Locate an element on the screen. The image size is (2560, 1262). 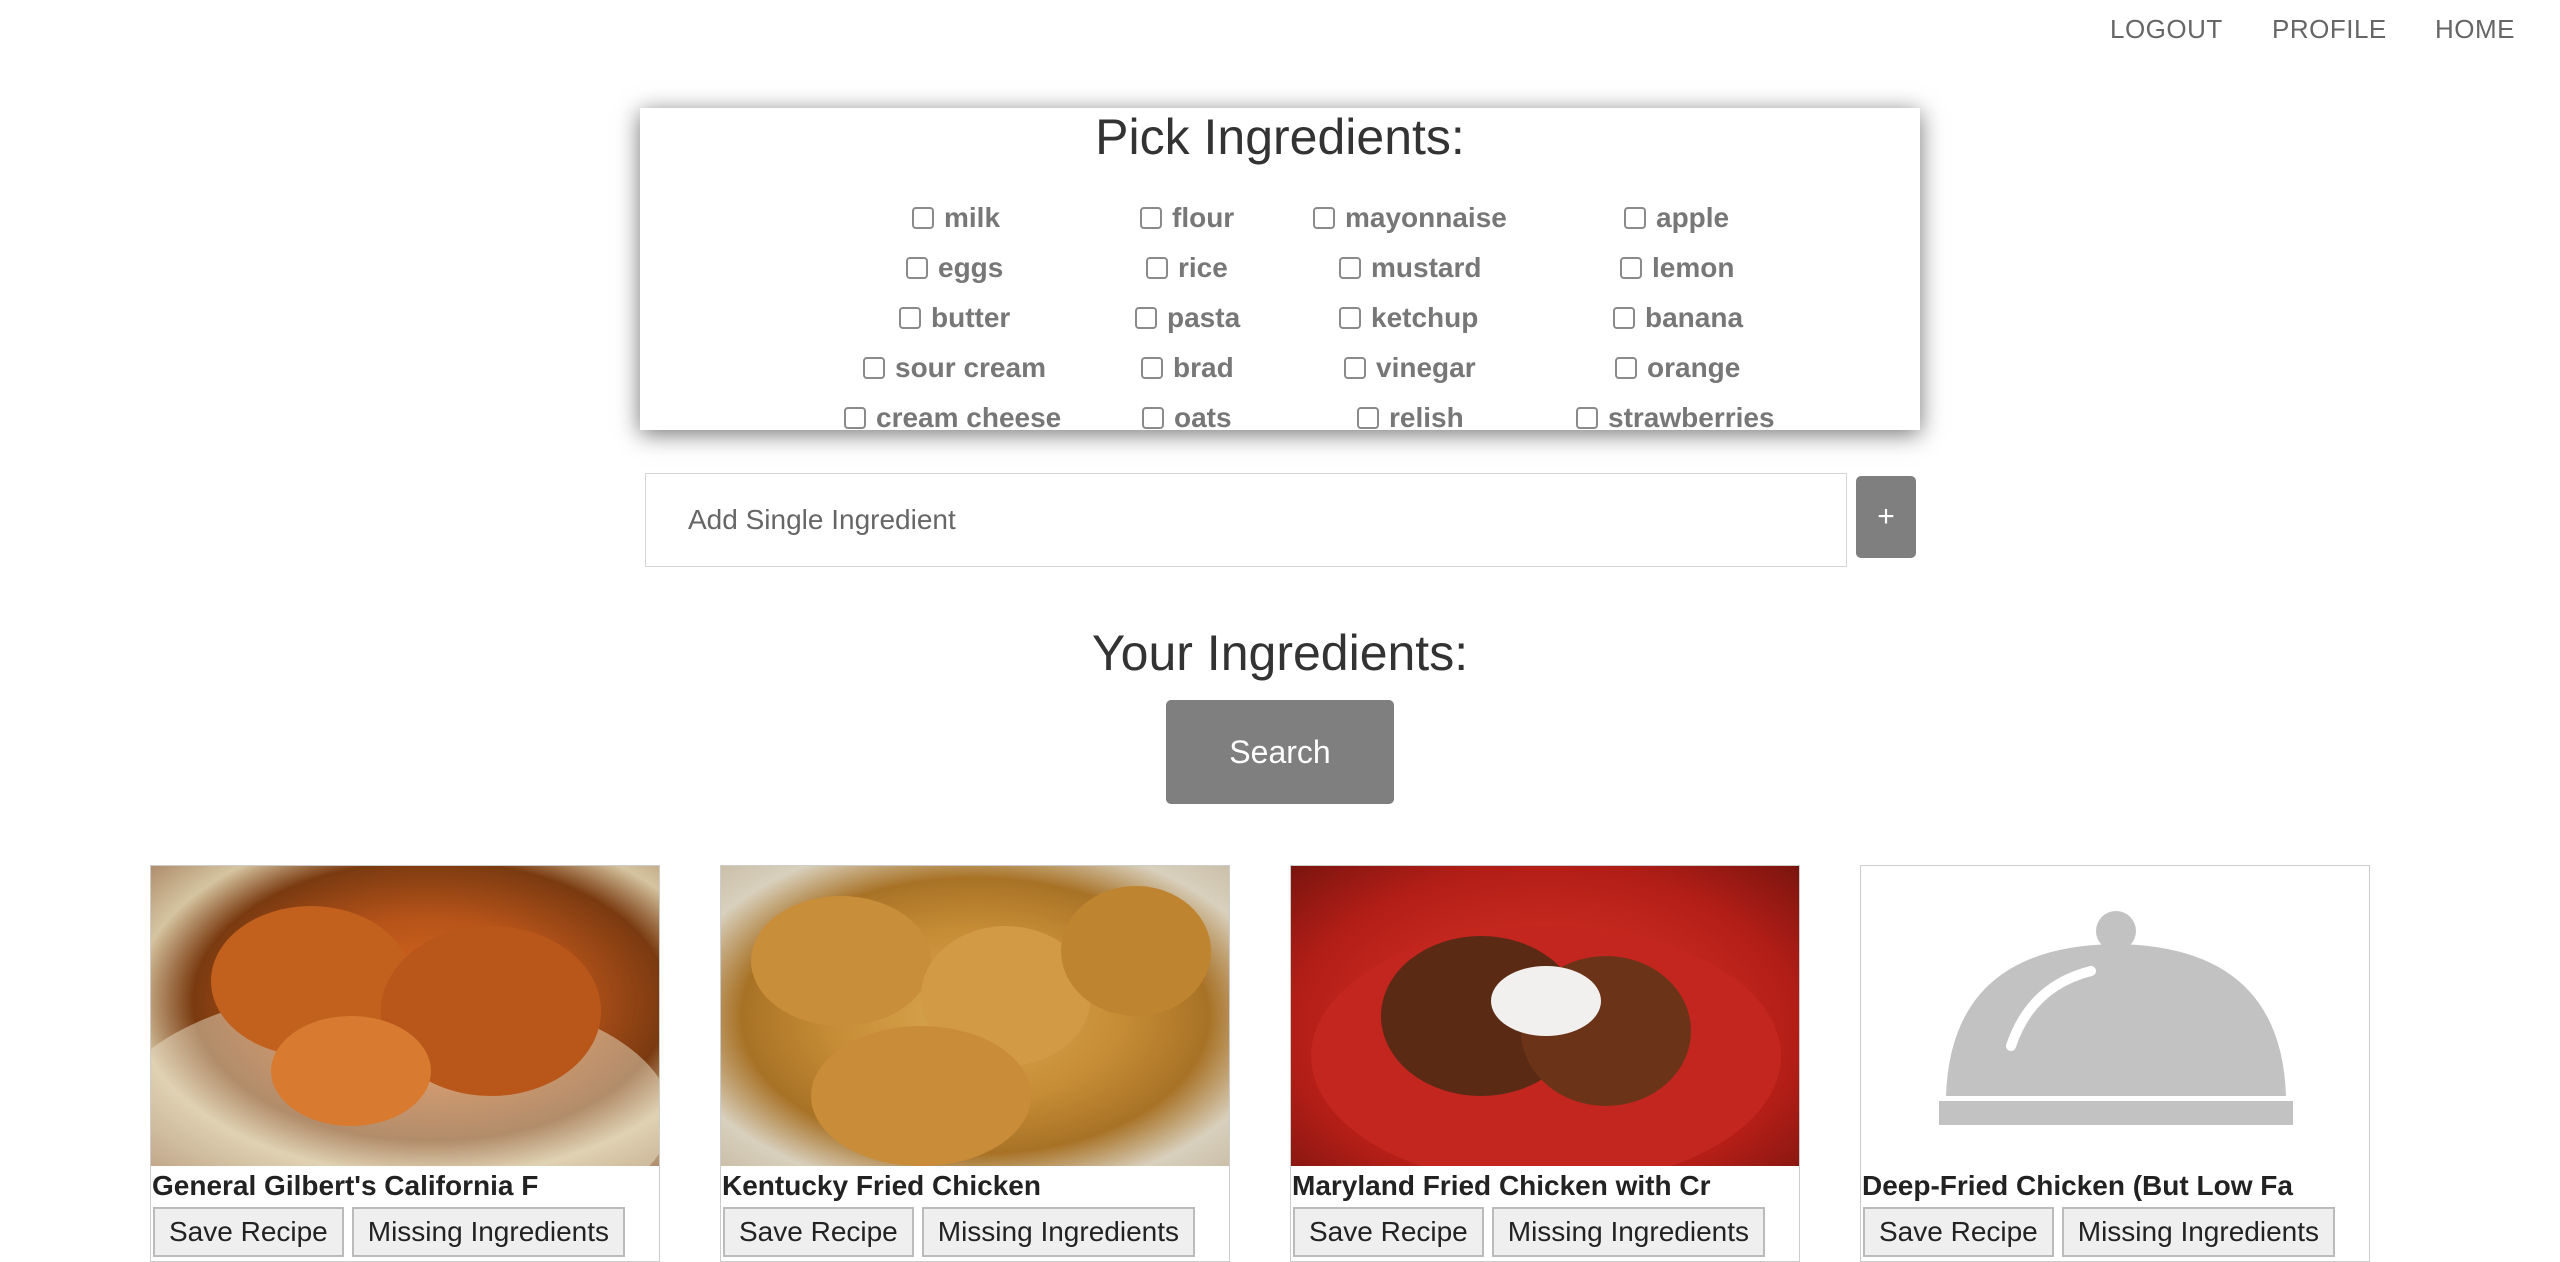
ingredient-milk: milk is located at coordinates (956, 218).